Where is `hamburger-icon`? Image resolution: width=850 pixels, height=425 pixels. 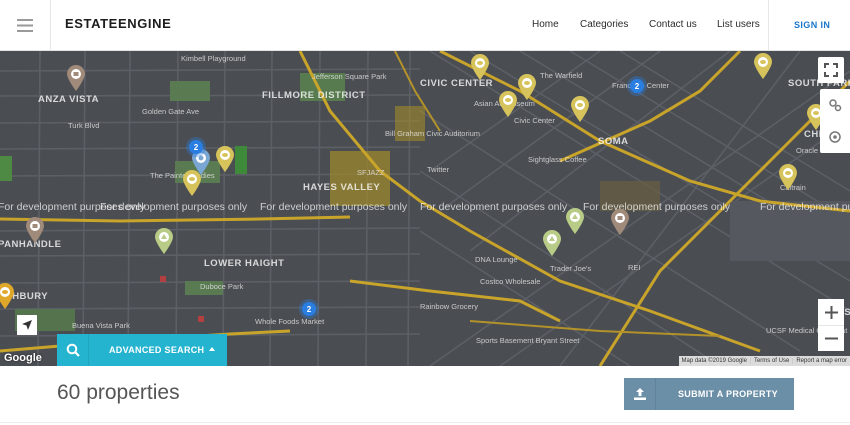
hamburger-icon is located at coordinates (25, 25).